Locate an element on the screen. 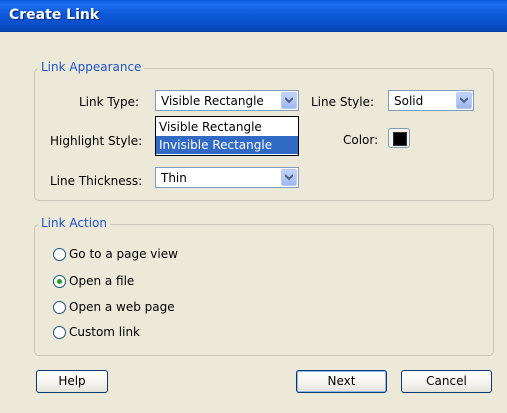 This screenshot has height=413, width=507. cancel-button: Cancel is located at coordinates (446, 381).